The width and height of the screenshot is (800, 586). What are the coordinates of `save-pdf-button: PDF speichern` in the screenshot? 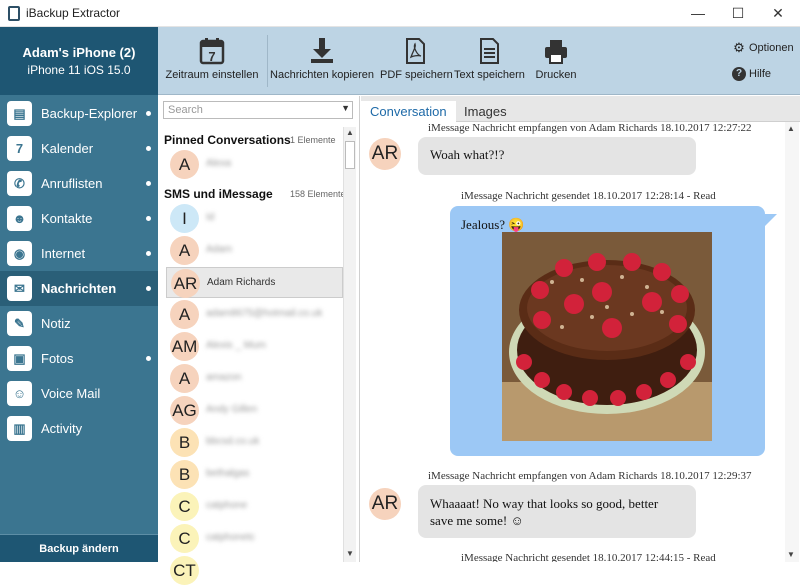 It's located at (416, 61).